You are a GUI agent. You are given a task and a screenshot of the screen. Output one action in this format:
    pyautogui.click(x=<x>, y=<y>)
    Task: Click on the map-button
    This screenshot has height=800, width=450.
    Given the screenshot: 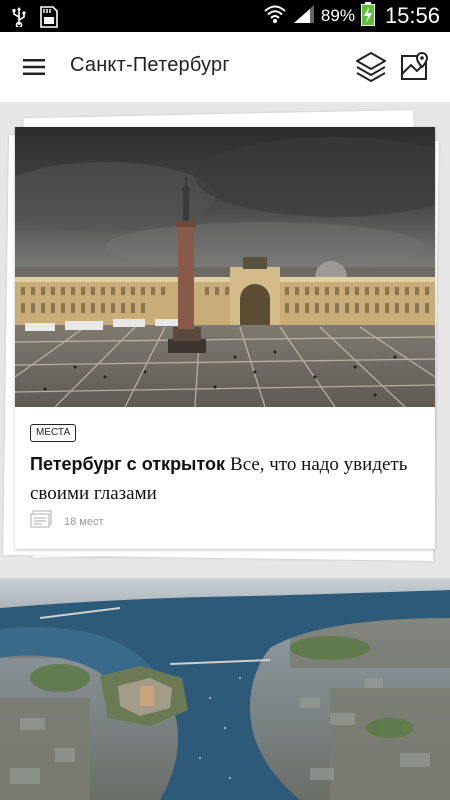 What is the action you would take?
    pyautogui.click(x=416, y=67)
    